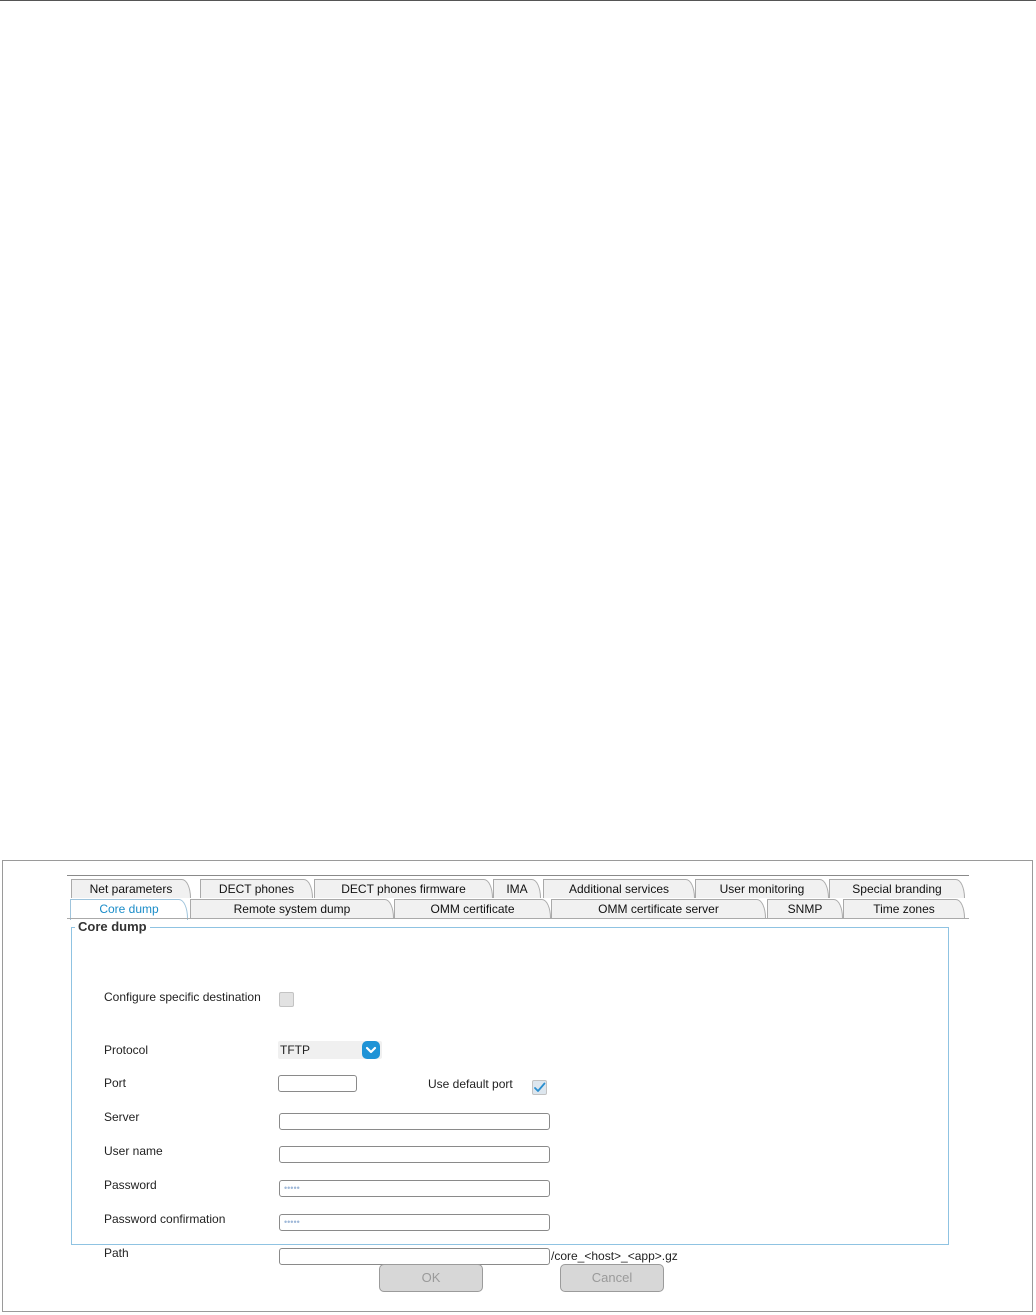 This screenshot has width=1036, height=1315. What do you see at coordinates (472, 908) in the screenshot?
I see `tab-omm-certificate: OMM certificate` at bounding box center [472, 908].